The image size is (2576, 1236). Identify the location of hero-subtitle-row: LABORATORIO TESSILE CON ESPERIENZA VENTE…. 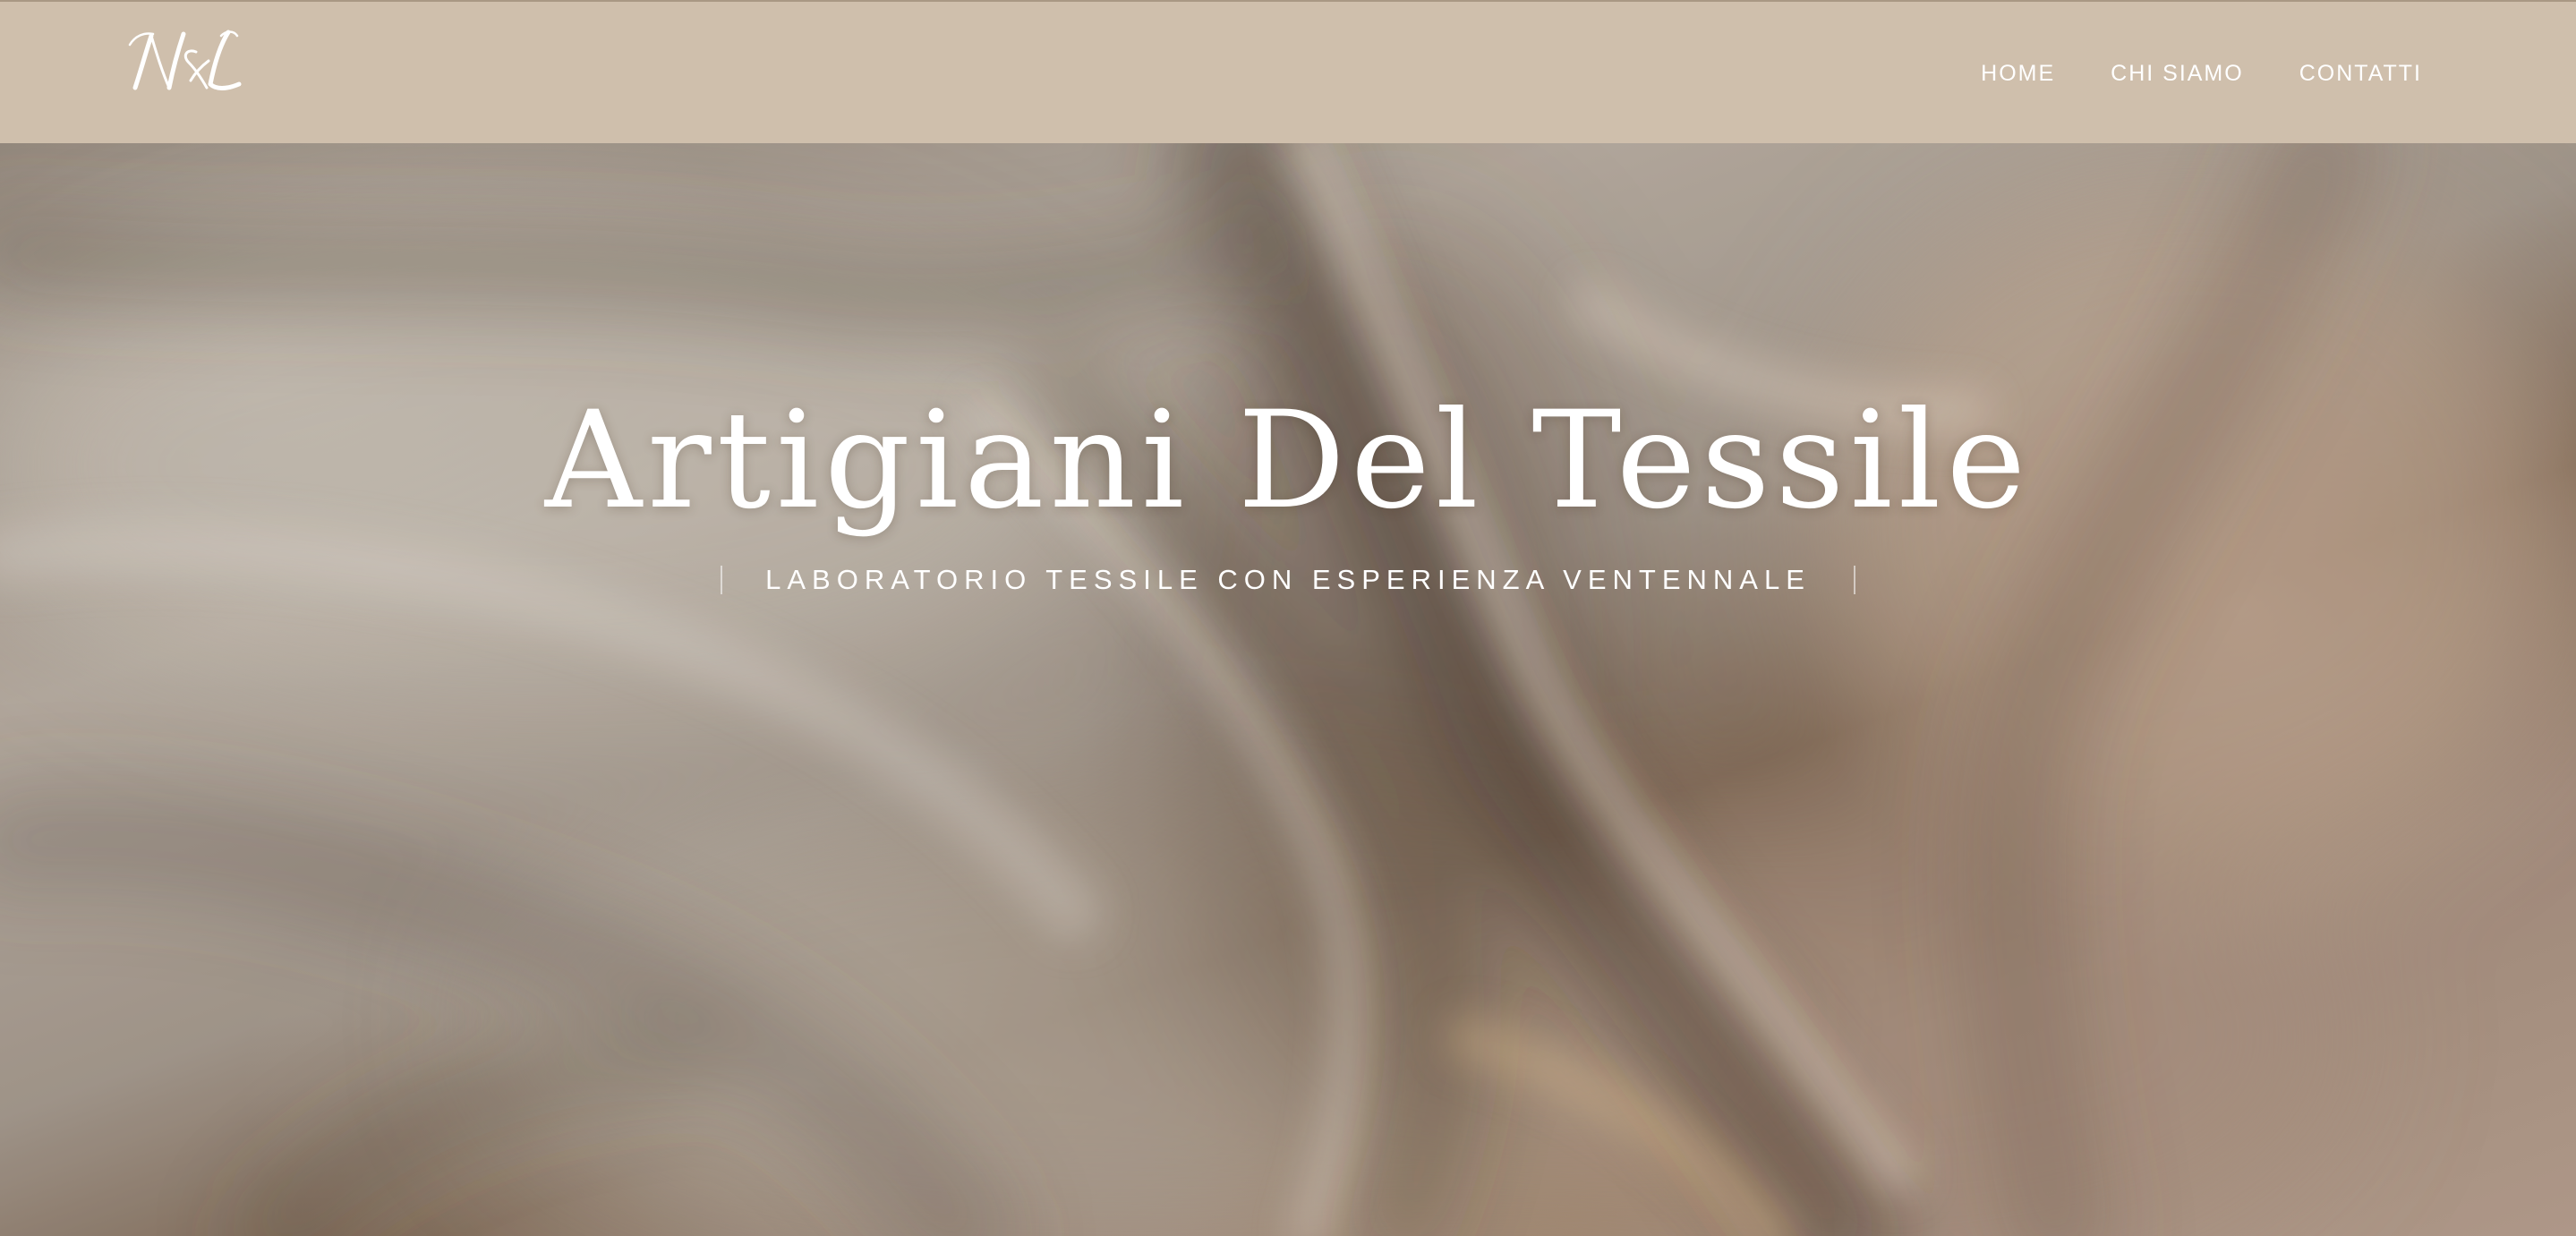
(1288, 580).